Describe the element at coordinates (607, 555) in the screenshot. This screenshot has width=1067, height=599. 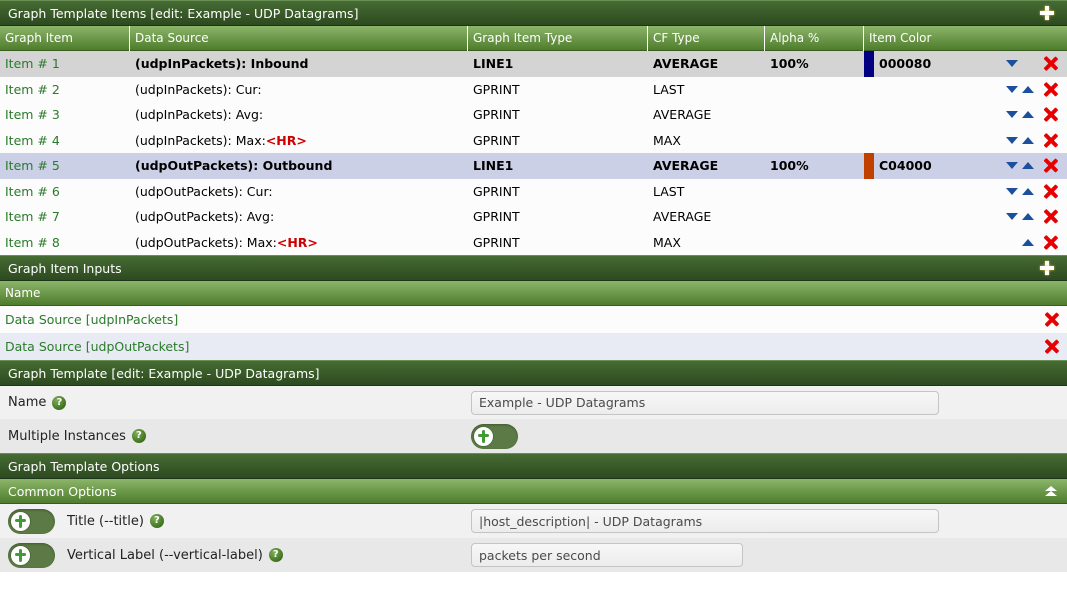
I see `option-input: packets per second` at that location.